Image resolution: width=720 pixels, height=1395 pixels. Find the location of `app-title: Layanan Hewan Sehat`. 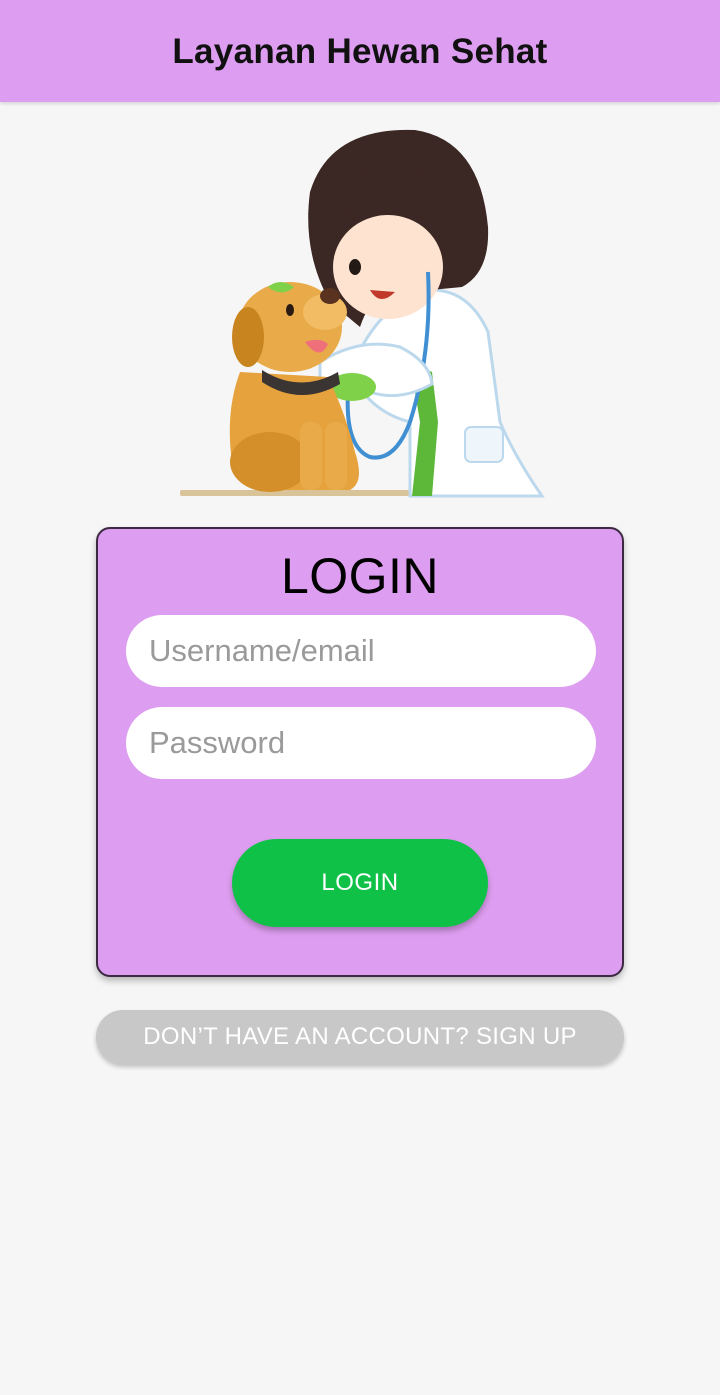

app-title: Layanan Hewan Sehat is located at coordinates (360, 51).